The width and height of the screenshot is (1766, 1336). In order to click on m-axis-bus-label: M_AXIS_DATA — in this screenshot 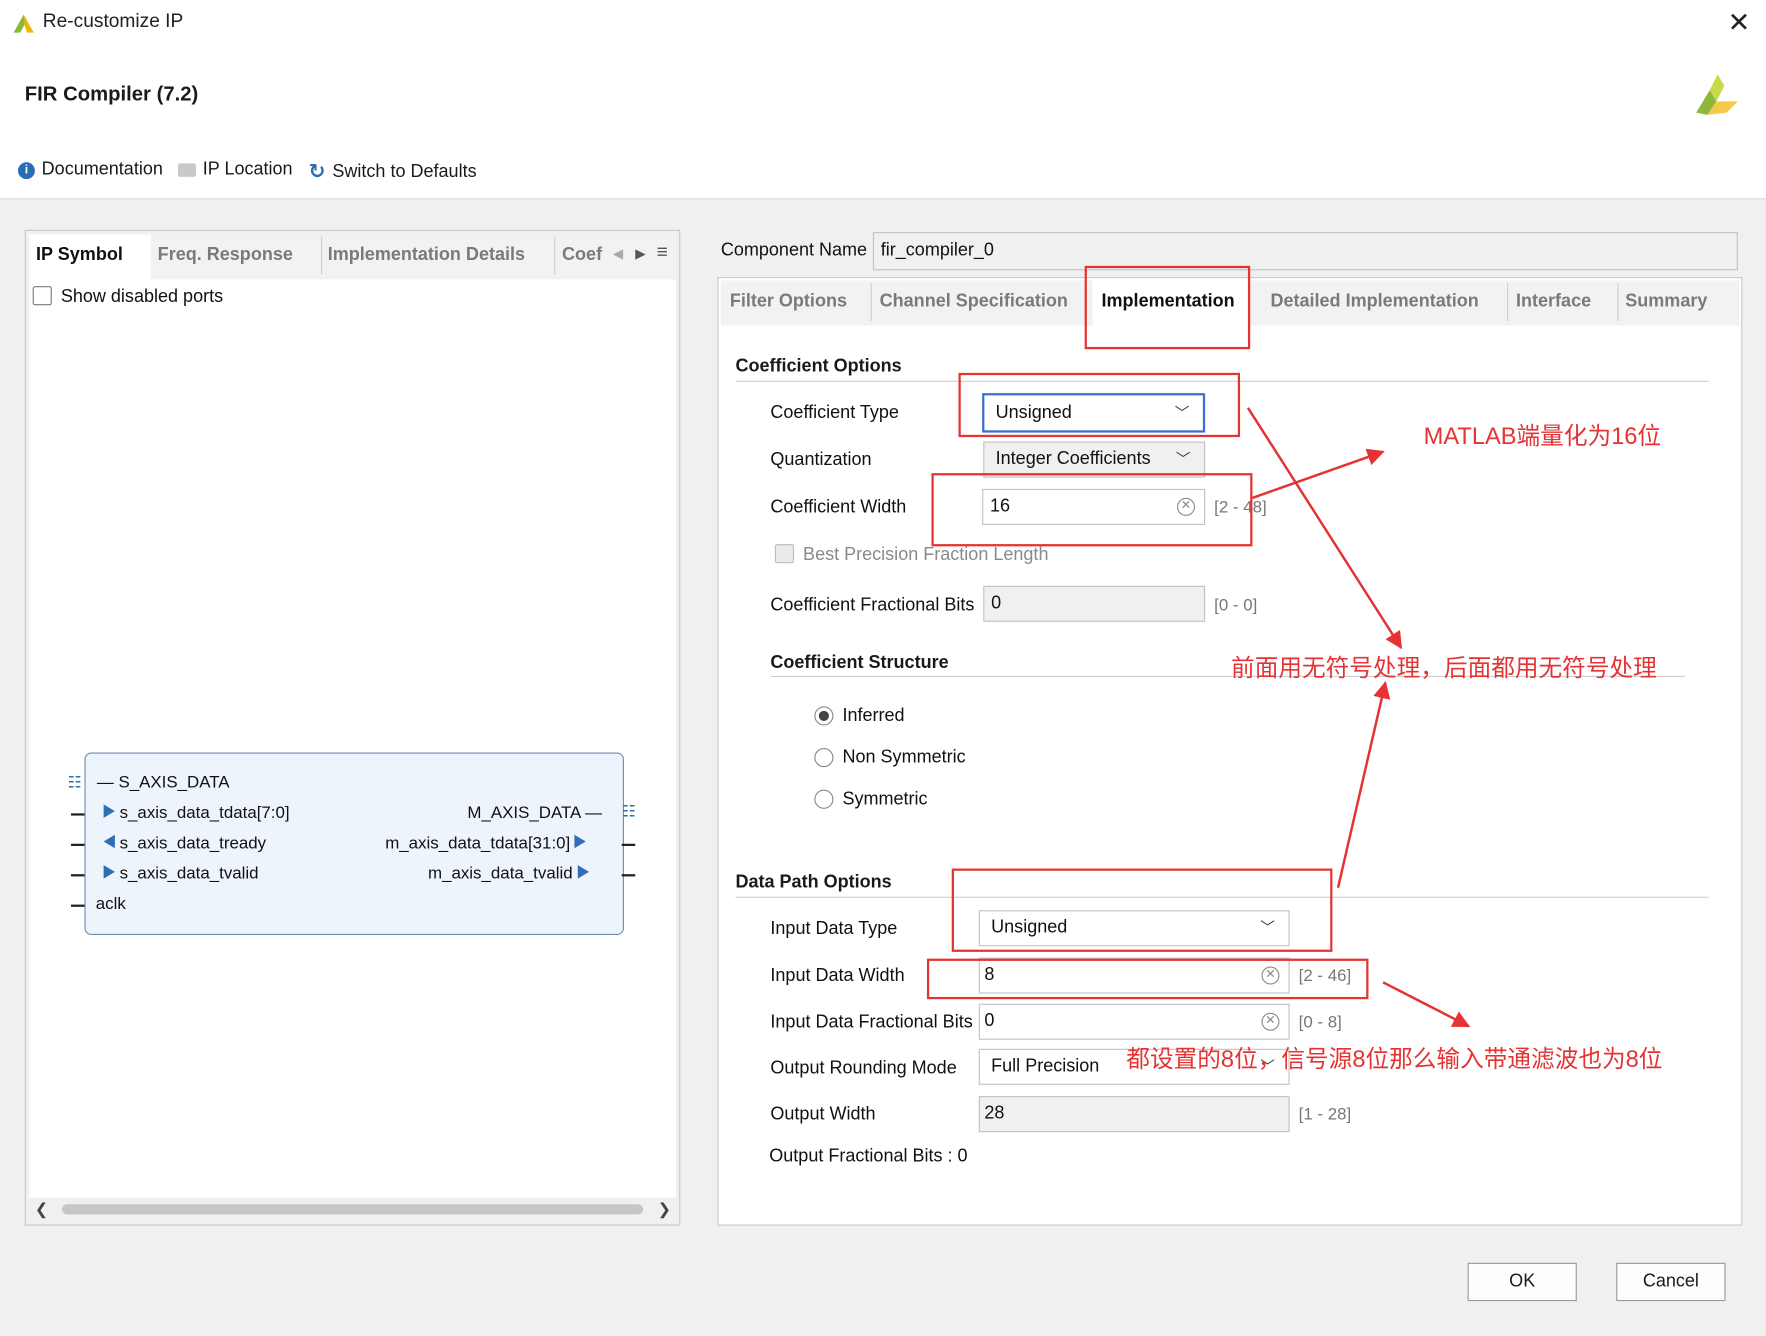, I will do `click(534, 813)`.